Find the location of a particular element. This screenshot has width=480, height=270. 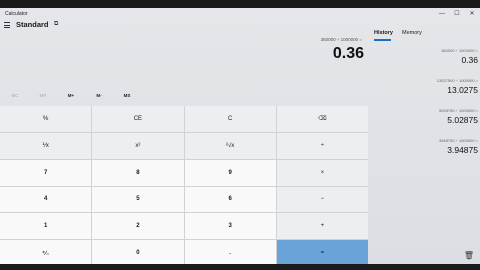

menu-icon is located at coordinates (7, 25).